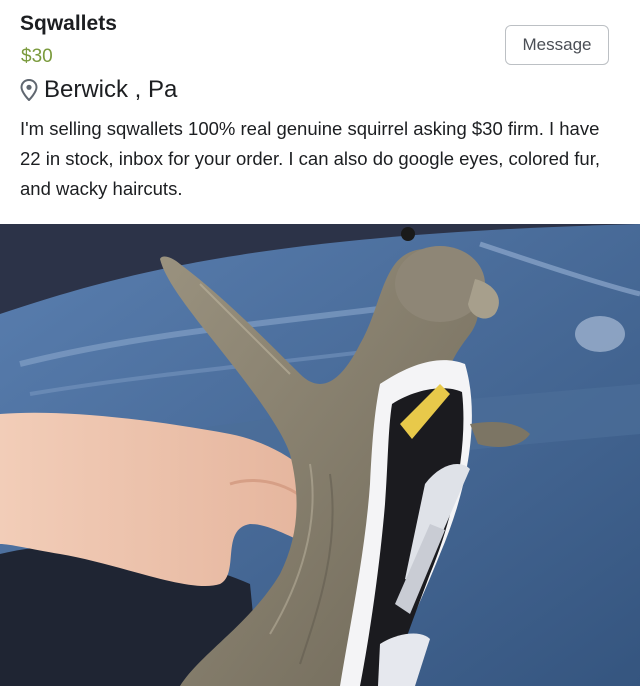 This screenshot has height=686, width=640. Describe the element at coordinates (557, 45) in the screenshot. I see `message-button: Message` at that location.